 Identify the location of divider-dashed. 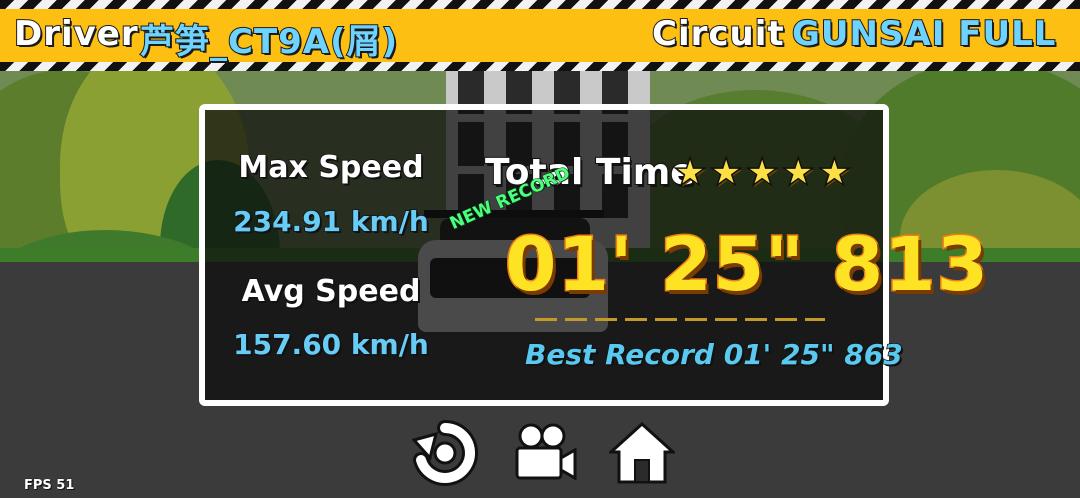
(680, 319).